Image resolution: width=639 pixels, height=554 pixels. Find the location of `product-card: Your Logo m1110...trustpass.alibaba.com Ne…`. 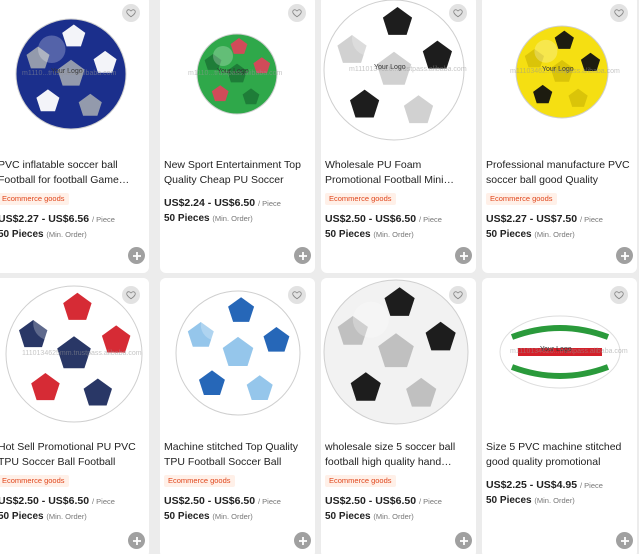

product-card: Your Logo m1110...trustpass.alibaba.com Ne… is located at coordinates (237, 136).